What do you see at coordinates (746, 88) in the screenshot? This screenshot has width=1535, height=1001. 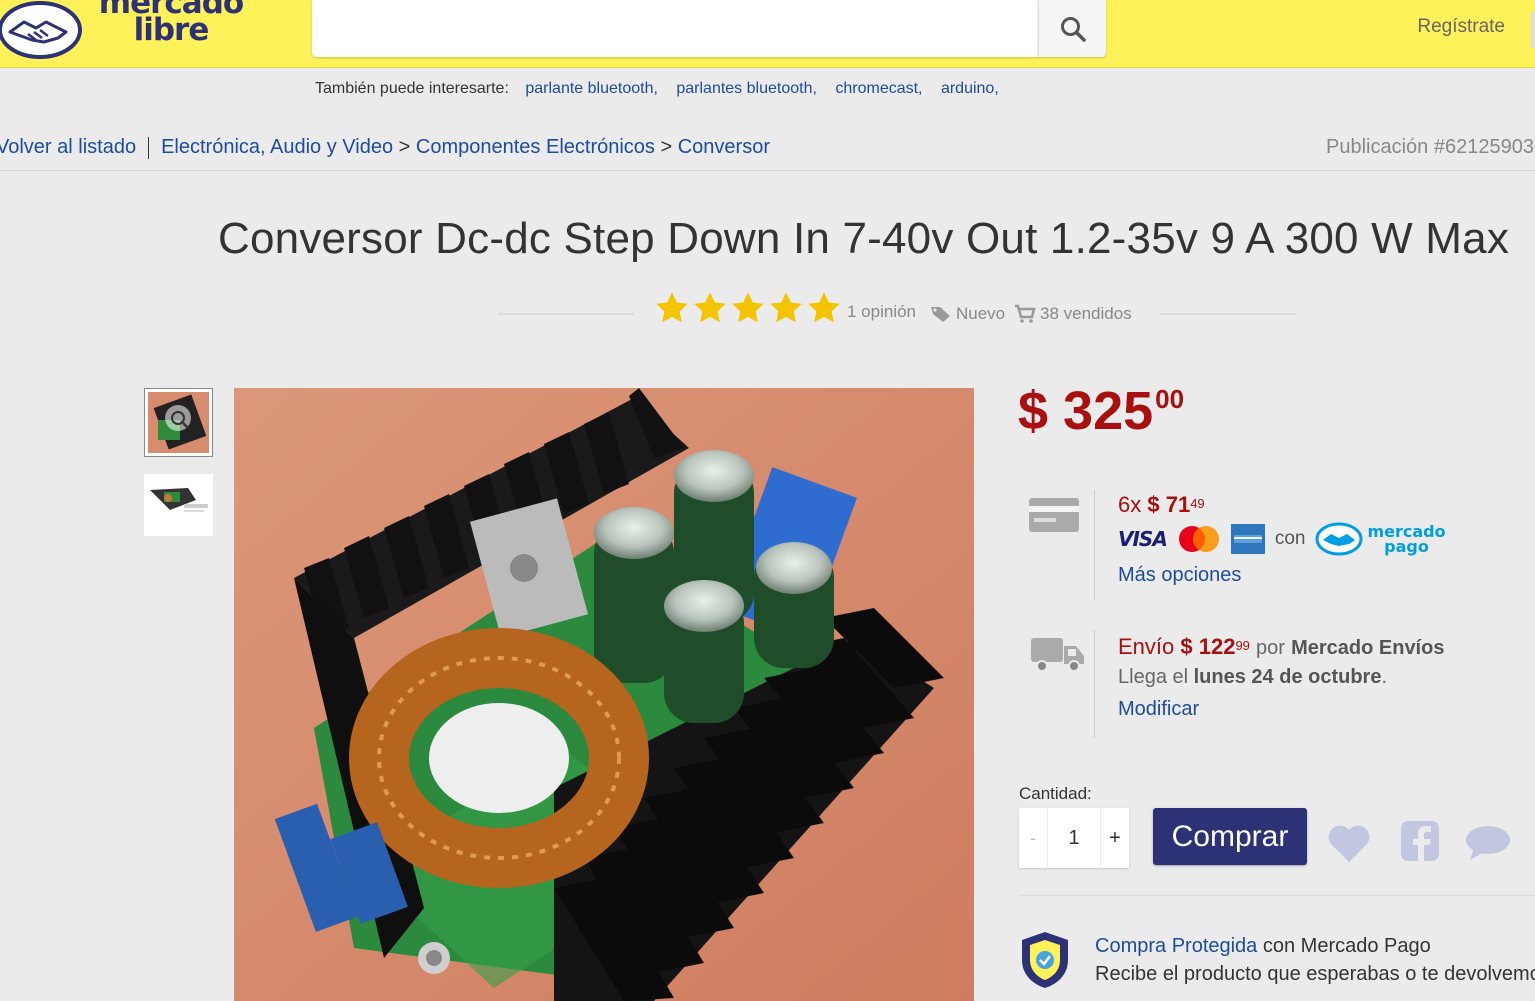 I see `related-link-parlantes-bluetooth: parlantes bluetooth,` at bounding box center [746, 88].